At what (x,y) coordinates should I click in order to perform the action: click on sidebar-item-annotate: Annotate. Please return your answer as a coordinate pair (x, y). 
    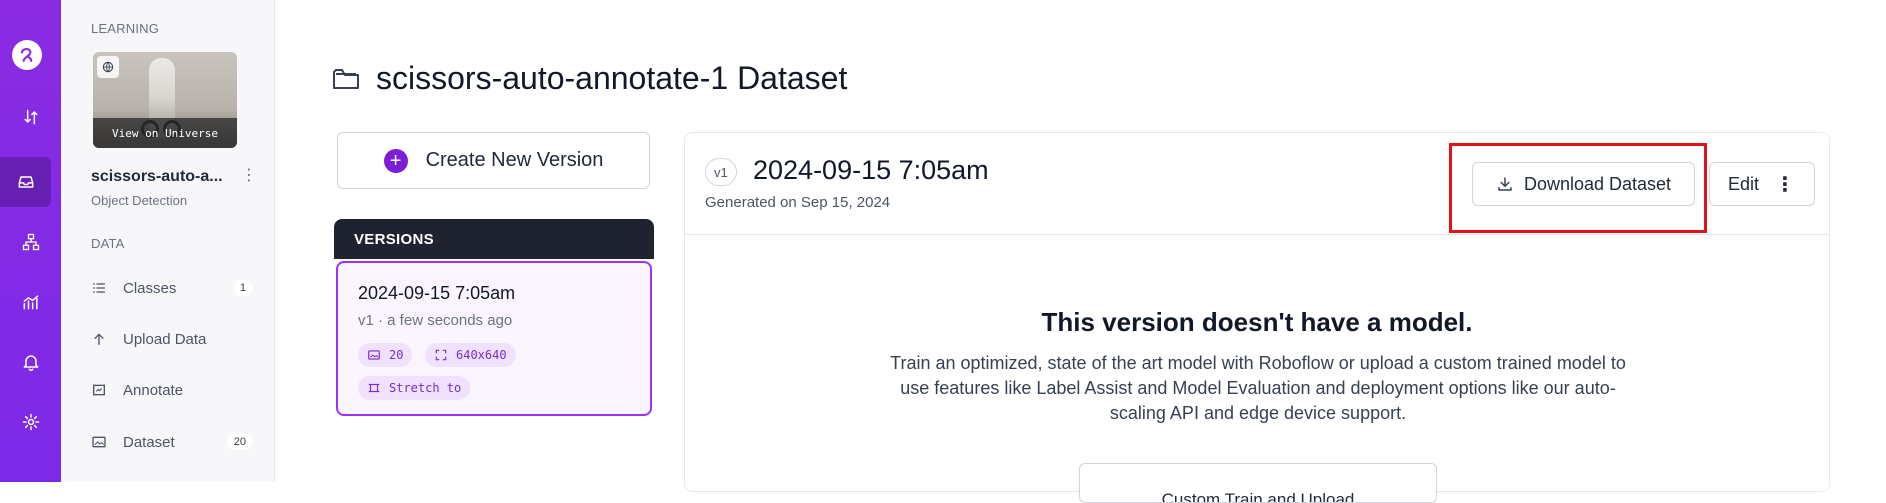
    Looking at the image, I should click on (176, 390).